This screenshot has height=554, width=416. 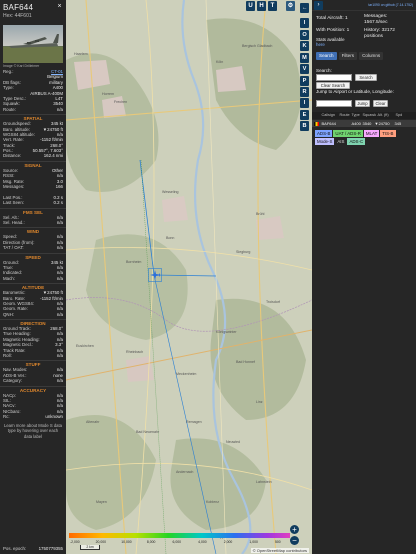 I want to click on button-m: M, so click(x=304, y=58).